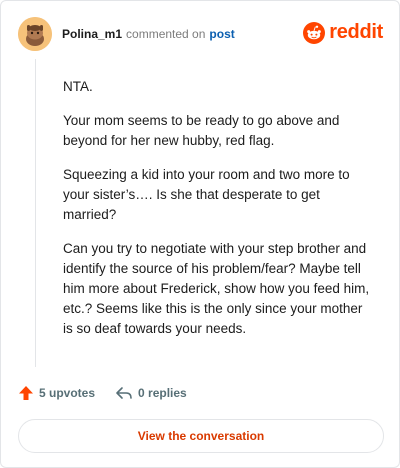 The image size is (400, 468). Describe the element at coordinates (221, 34) in the screenshot. I see `post-link: post` at that location.